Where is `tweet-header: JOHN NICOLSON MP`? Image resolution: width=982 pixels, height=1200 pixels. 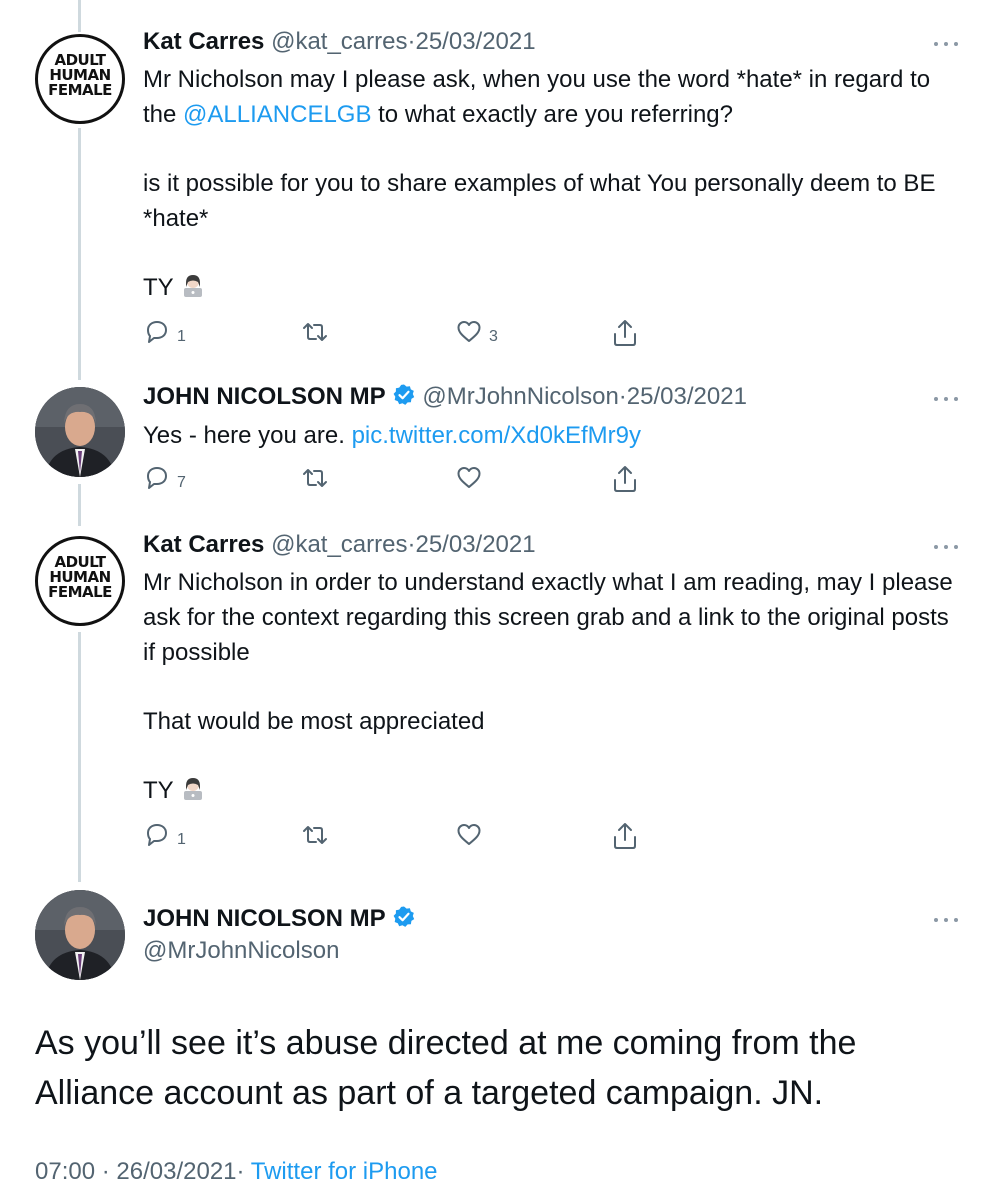 tweet-header: JOHN NICOLSON MP is located at coordinates (279, 919).